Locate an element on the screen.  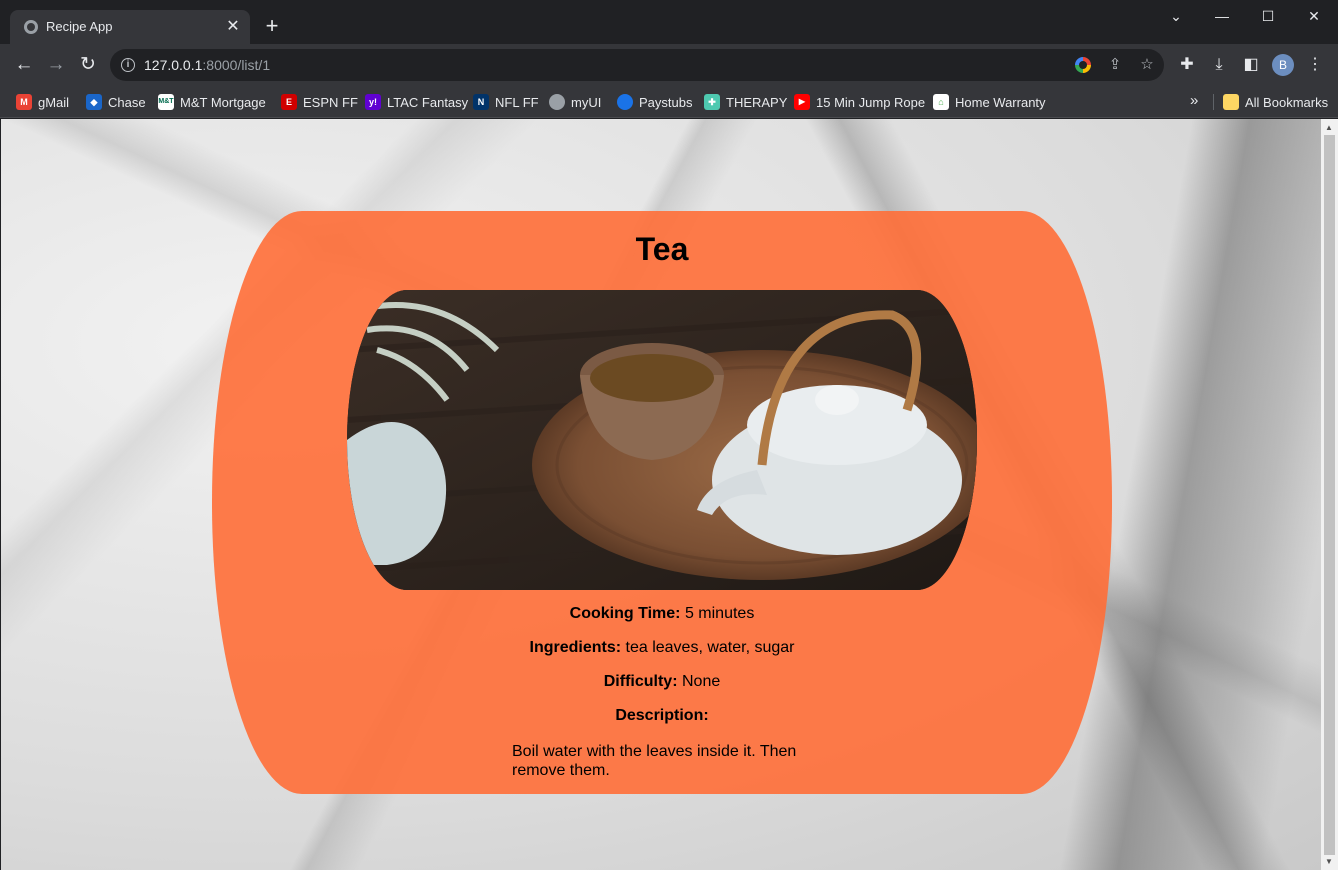
scrollbar-thumb is located at coordinates (1329, 495).